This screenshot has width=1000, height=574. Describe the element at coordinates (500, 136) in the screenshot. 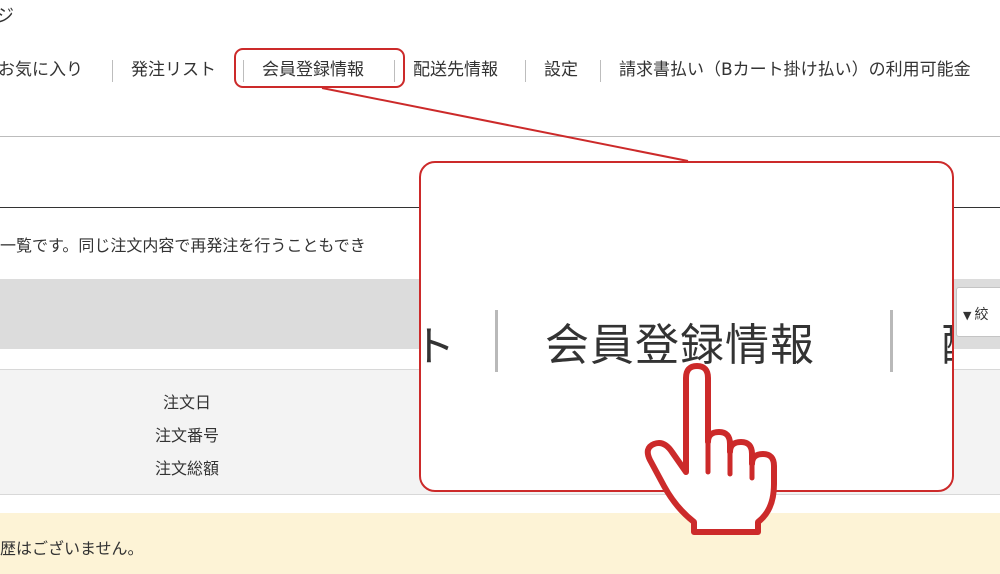

I see `divider` at that location.